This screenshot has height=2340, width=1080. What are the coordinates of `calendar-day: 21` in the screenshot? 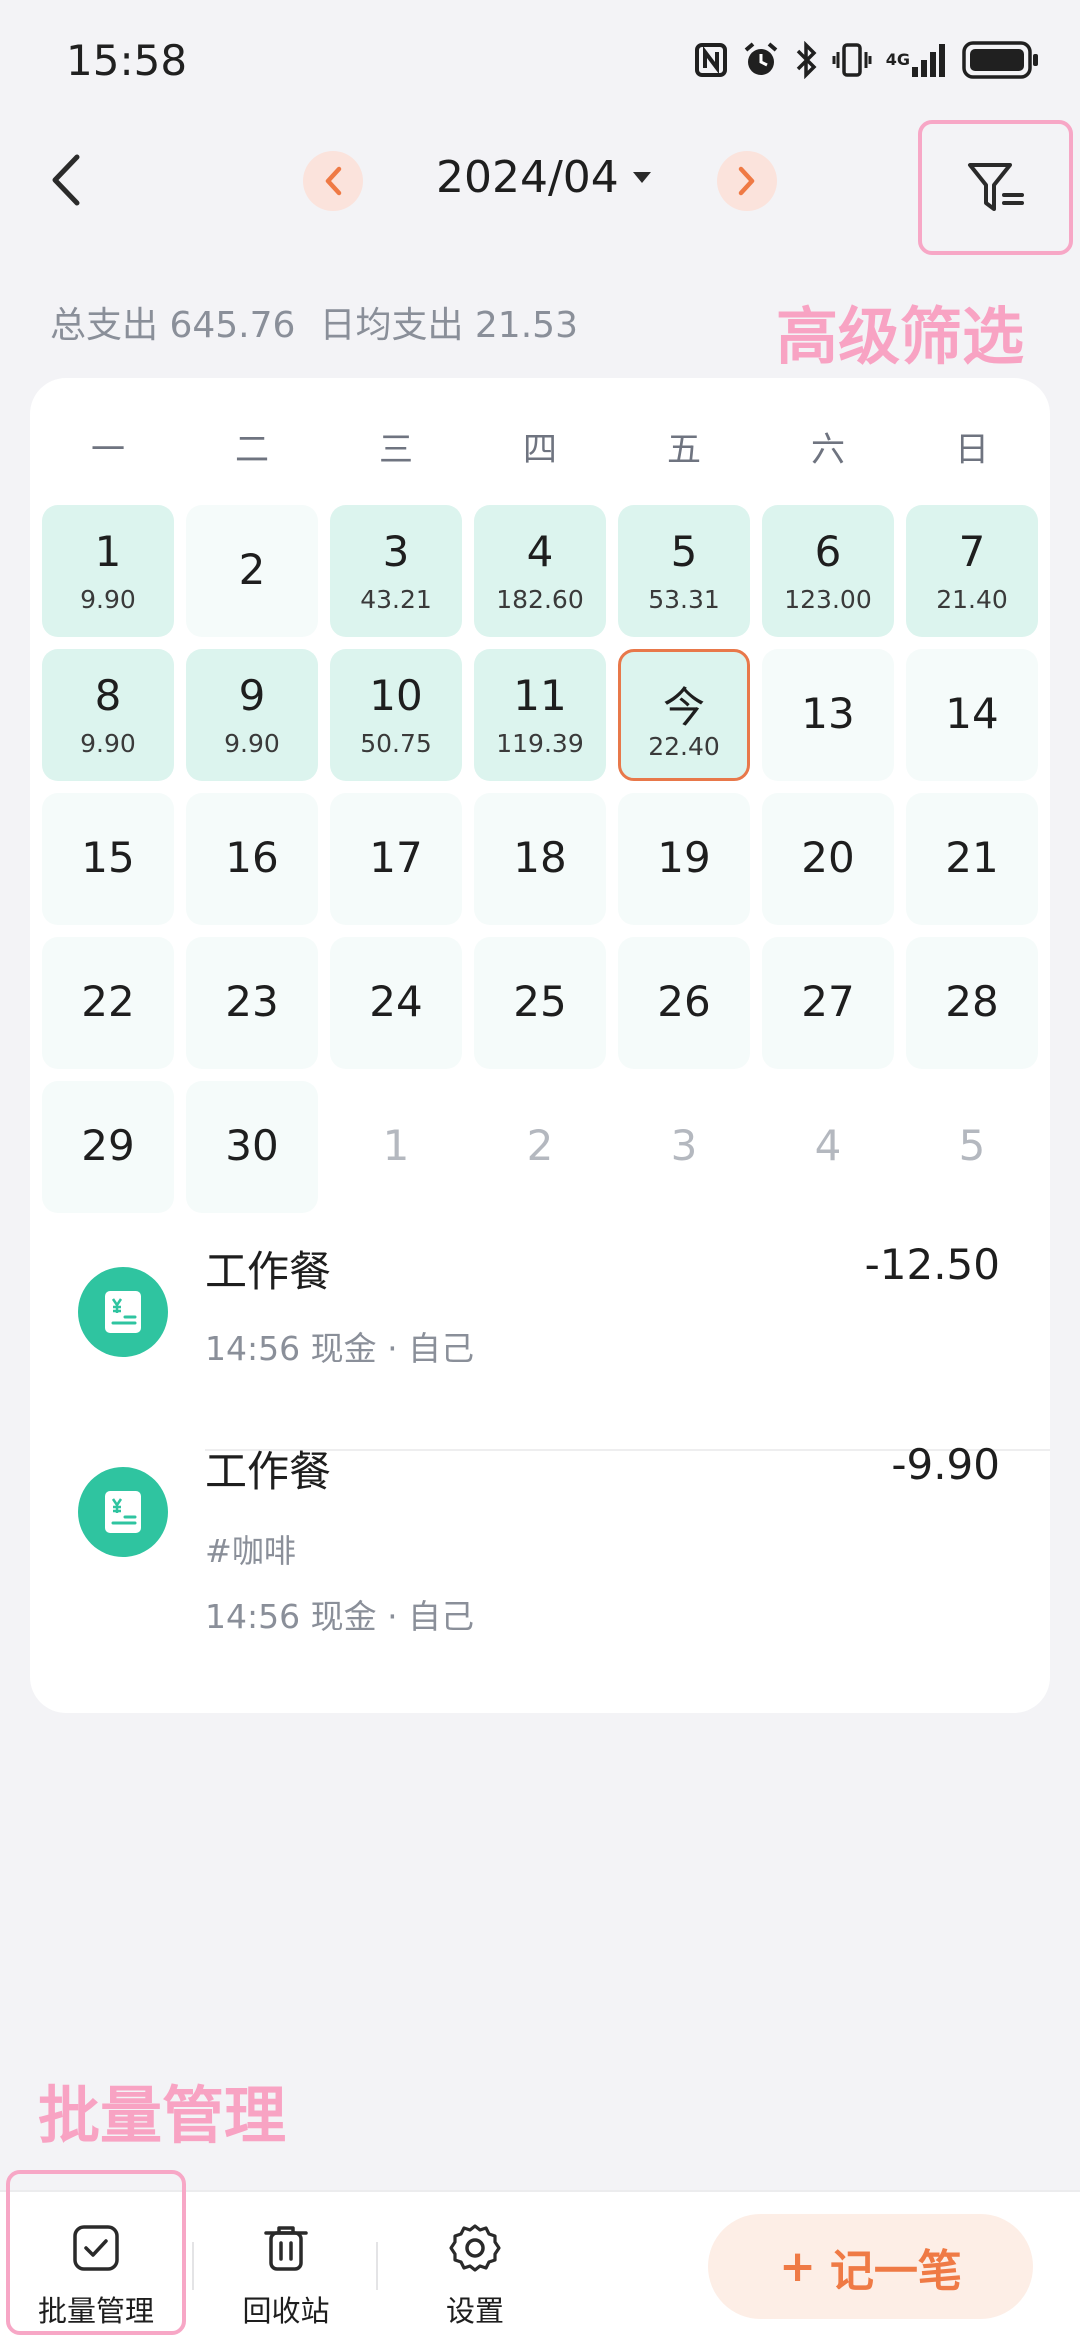 It's located at (972, 859).